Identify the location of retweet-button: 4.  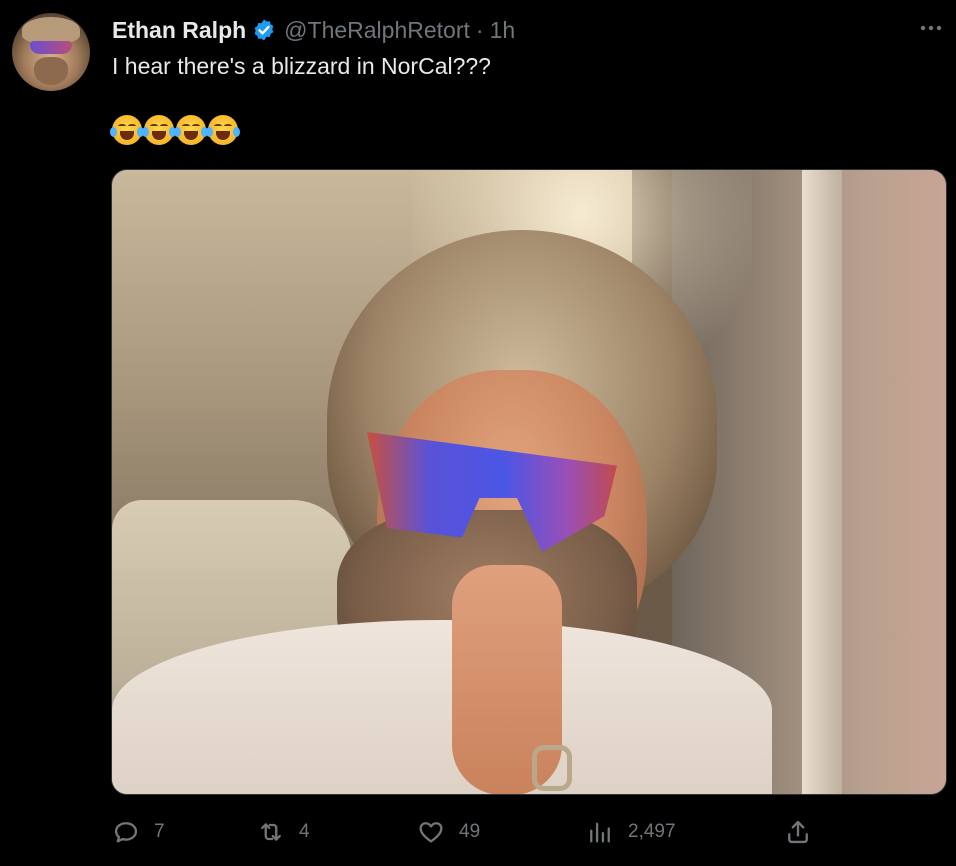
(283, 832).